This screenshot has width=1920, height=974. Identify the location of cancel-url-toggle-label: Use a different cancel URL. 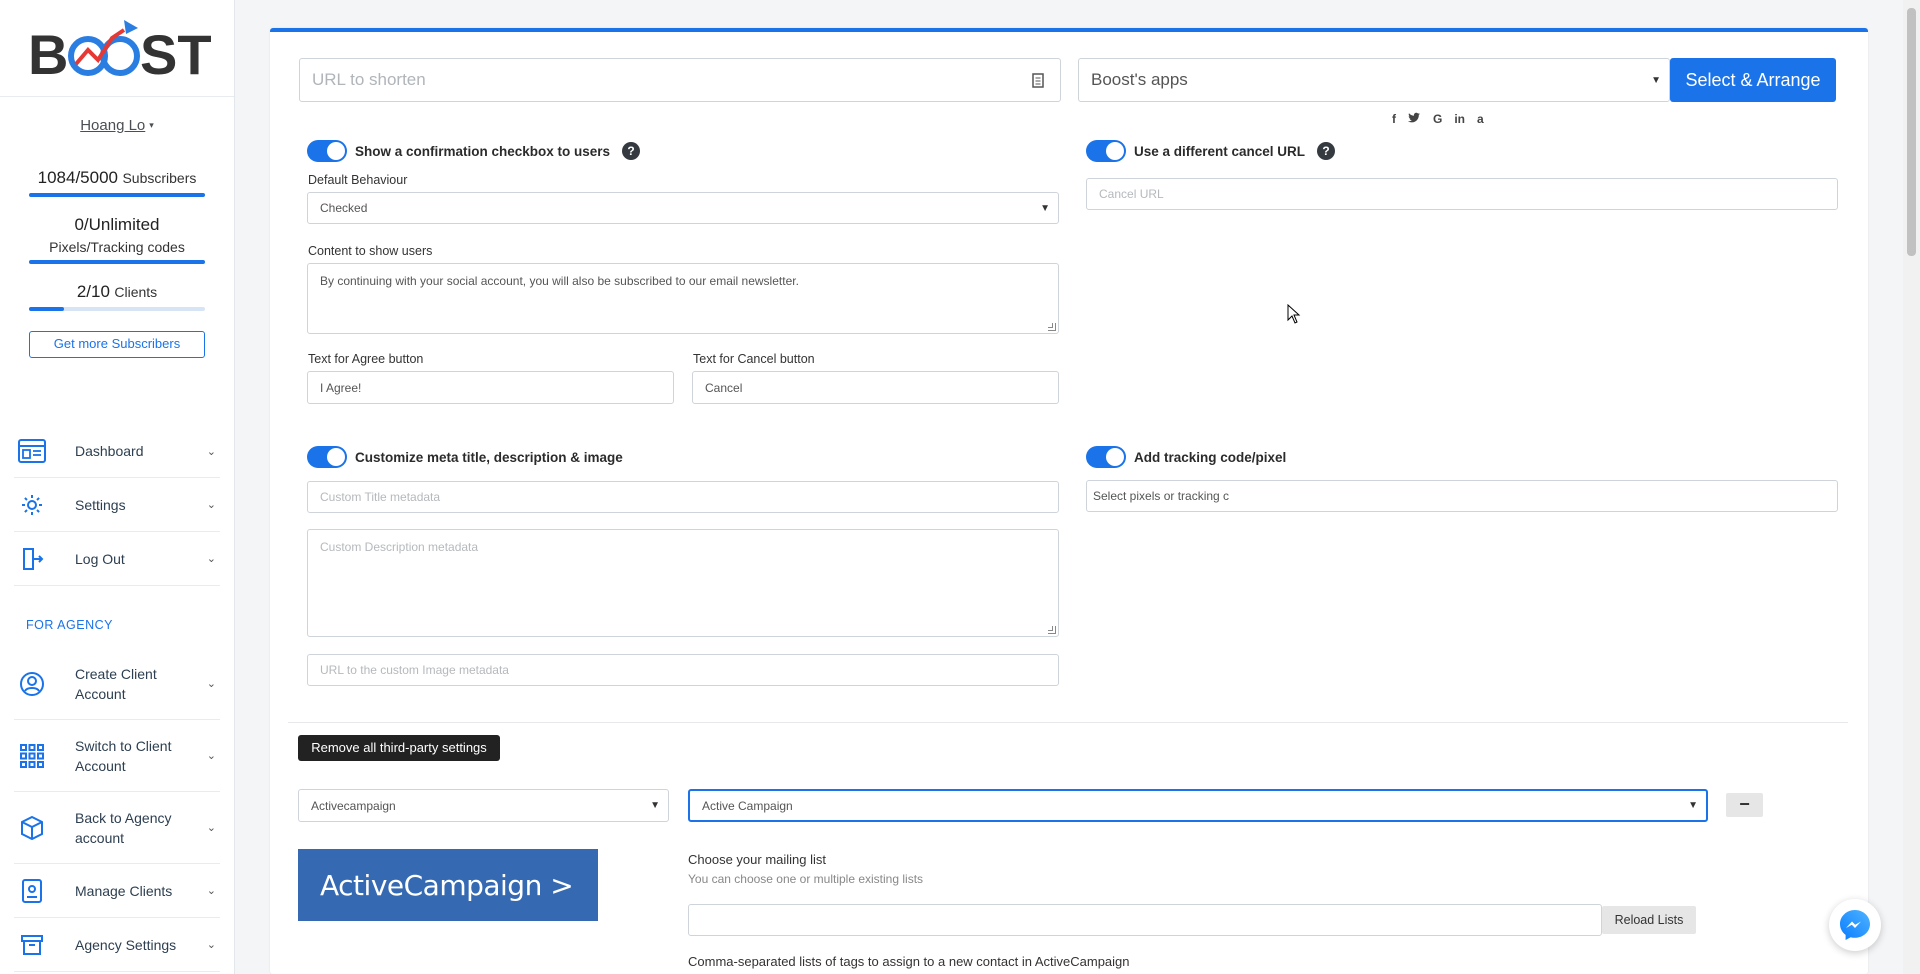
(1220, 151).